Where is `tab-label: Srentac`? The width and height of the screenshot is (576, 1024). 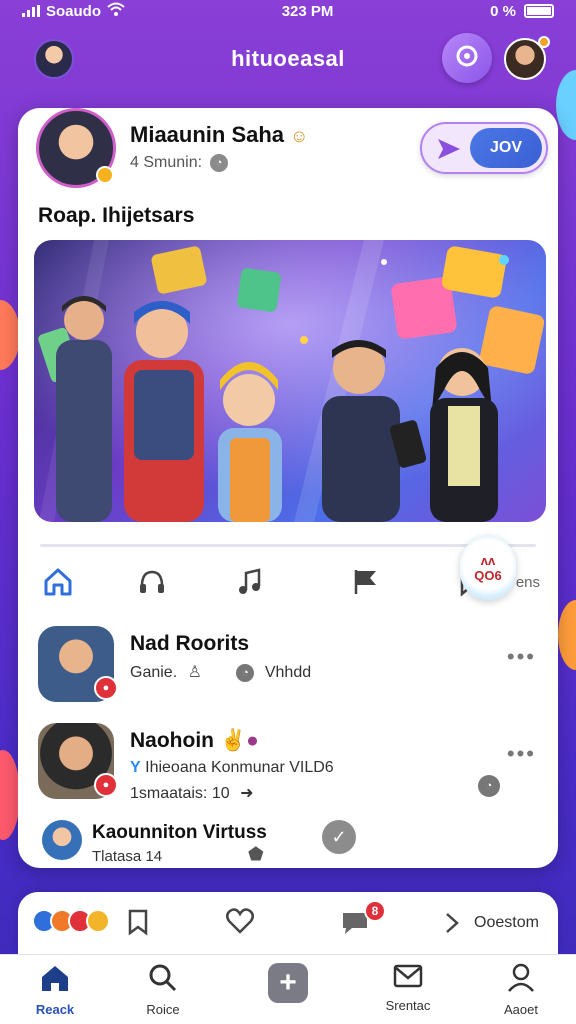
tab-label: Srentac is located at coordinates (408, 1005).